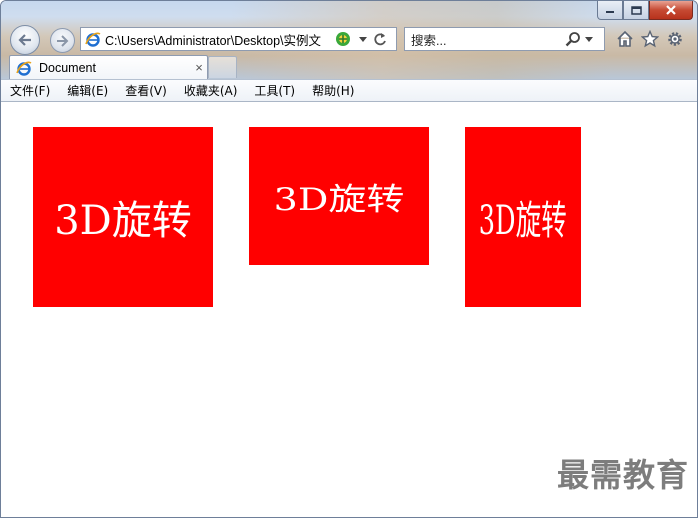 The height and width of the screenshot is (518, 698). What do you see at coordinates (625, 39) in the screenshot?
I see `home-icon` at bounding box center [625, 39].